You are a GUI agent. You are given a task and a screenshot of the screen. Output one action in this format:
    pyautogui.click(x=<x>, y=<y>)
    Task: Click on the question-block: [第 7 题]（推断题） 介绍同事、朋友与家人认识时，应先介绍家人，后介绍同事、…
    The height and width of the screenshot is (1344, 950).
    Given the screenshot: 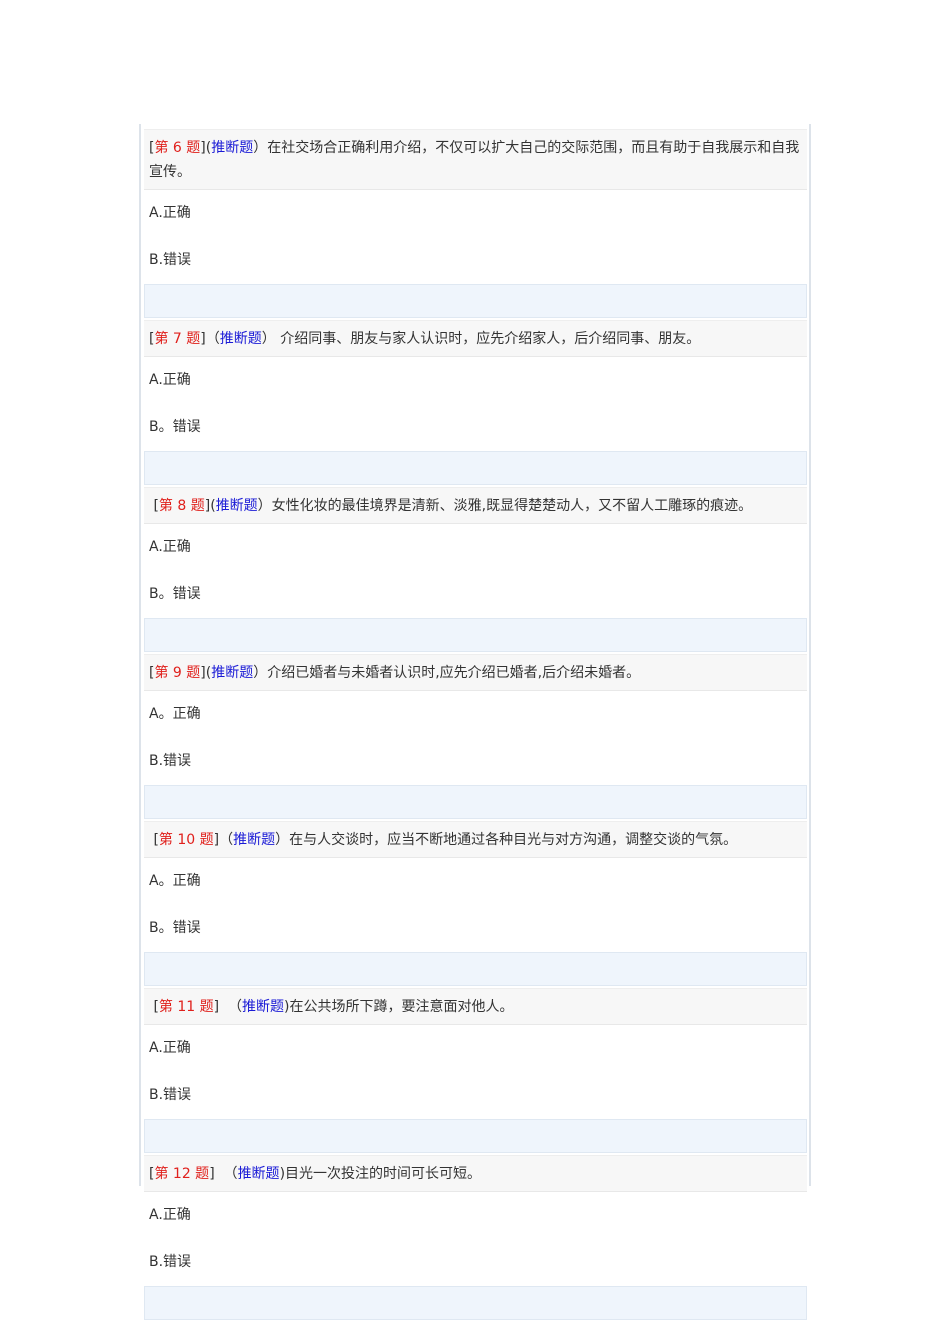 What is the action you would take?
    pyautogui.click(x=475, y=402)
    